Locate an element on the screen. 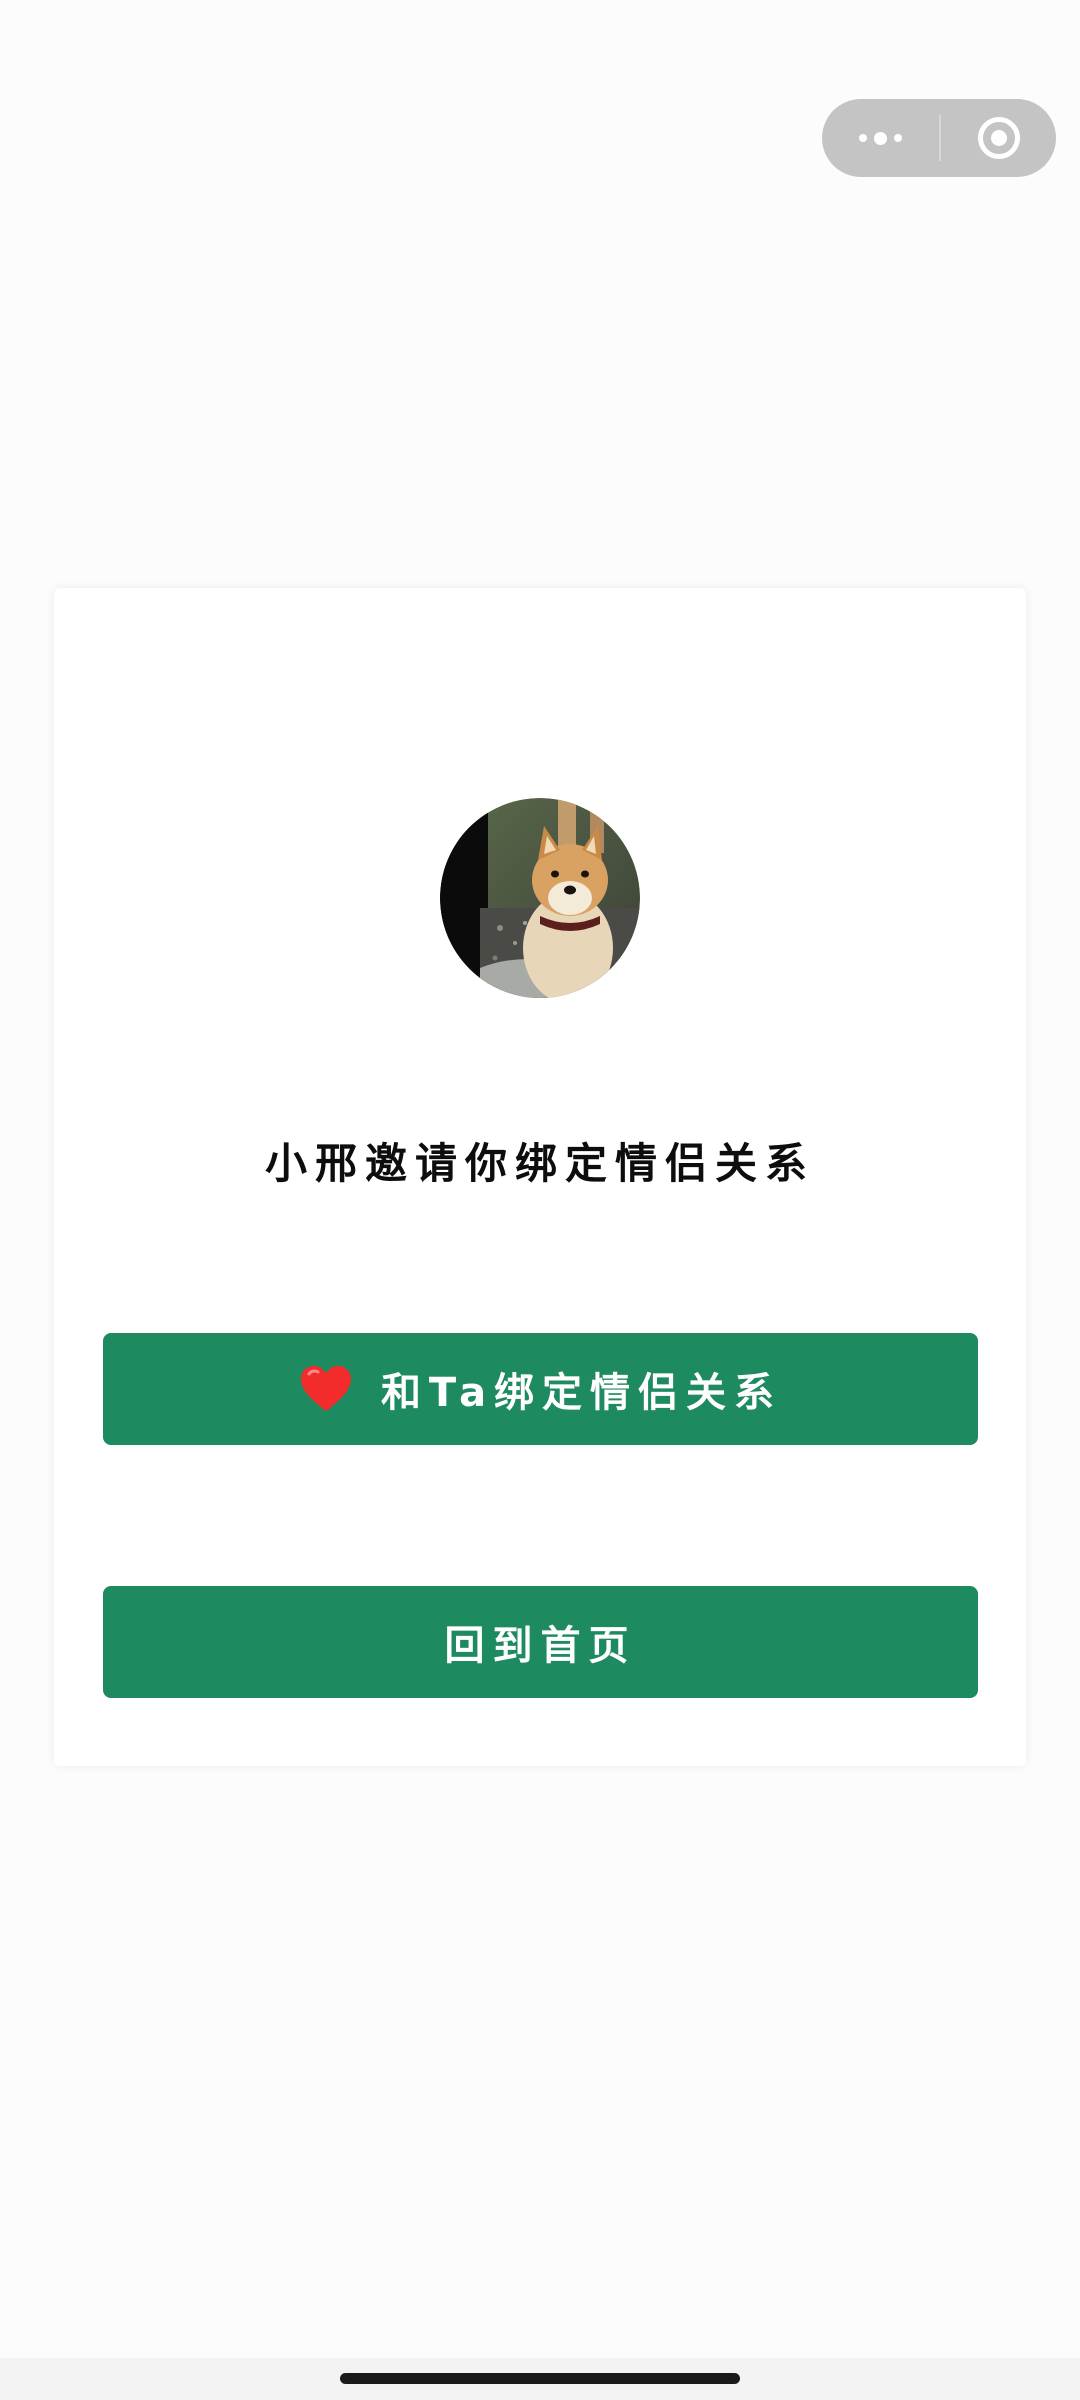  bind-couple-label: 和Ta绑定情侣关系 is located at coordinates (581, 1393).